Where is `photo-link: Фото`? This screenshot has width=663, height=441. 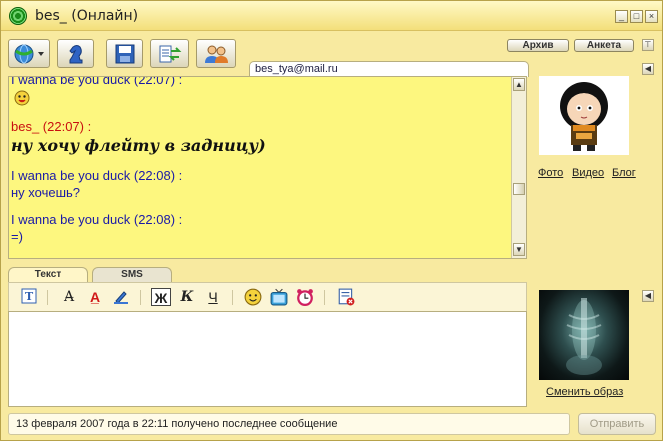 photo-link: Фото is located at coordinates (550, 173).